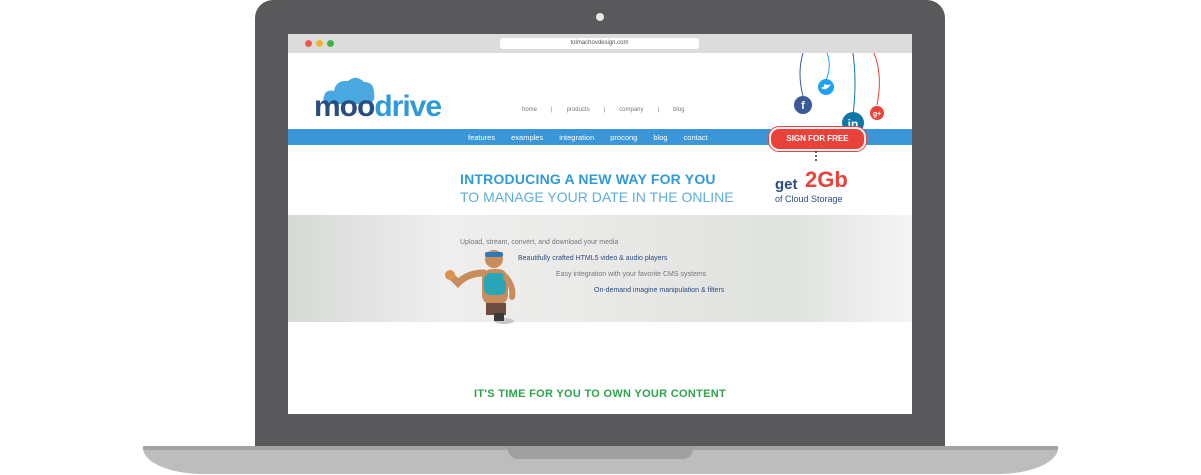 The image size is (1201, 475). I want to click on facebook-icon: f, so click(803, 105).